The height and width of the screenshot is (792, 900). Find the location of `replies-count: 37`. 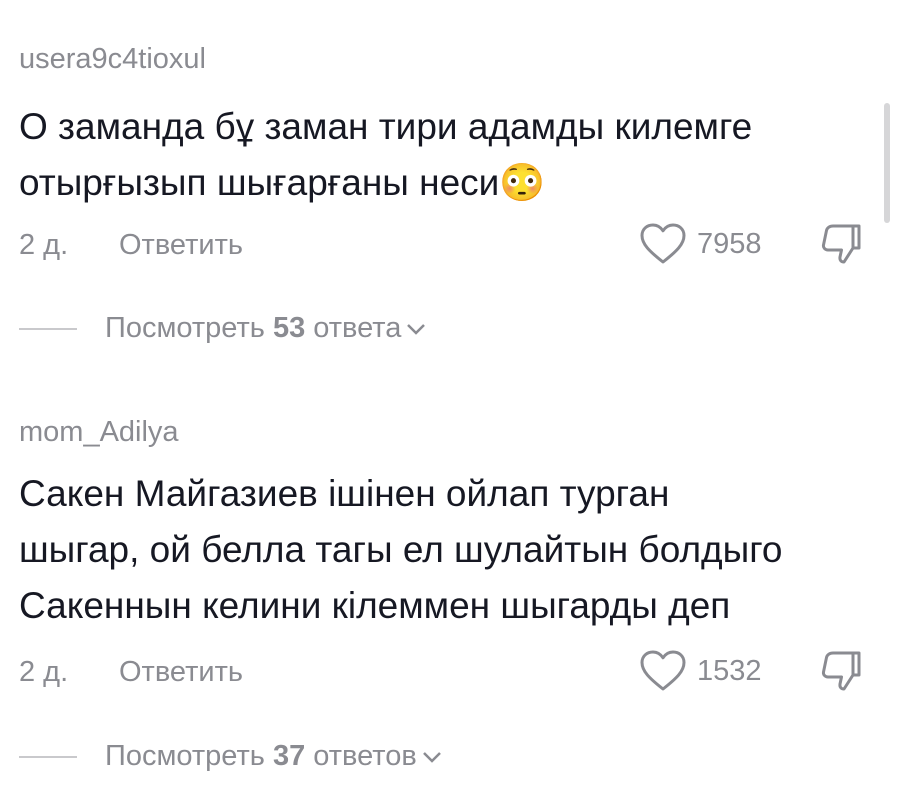

replies-count: 37 is located at coordinates (289, 756).